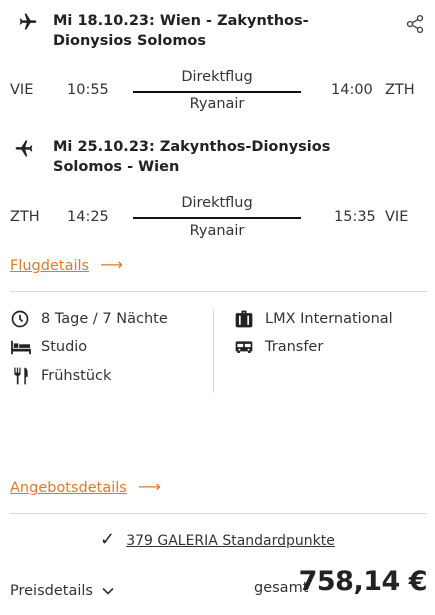  Describe the element at coordinates (49, 266) in the screenshot. I see `flight-details-label: Flugdetails` at that location.